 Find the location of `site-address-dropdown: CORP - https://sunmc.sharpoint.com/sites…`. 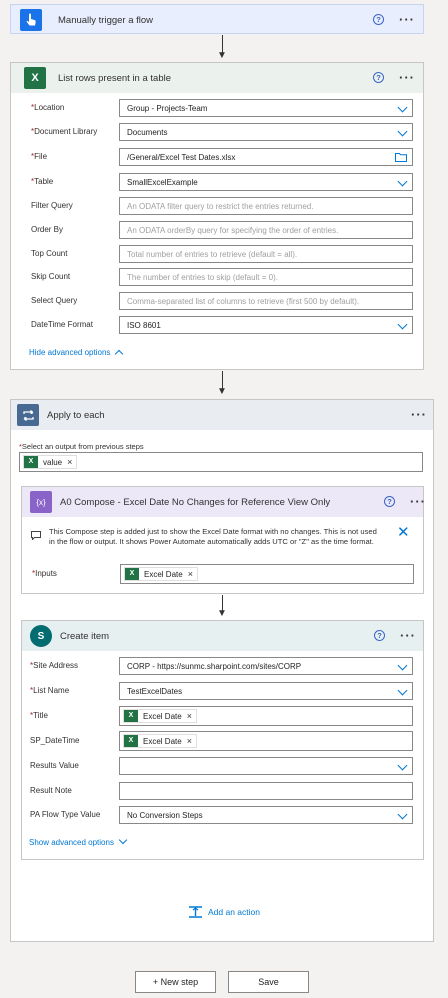

site-address-dropdown: CORP - https://sunmc.sharpoint.com/sites… is located at coordinates (266, 666).